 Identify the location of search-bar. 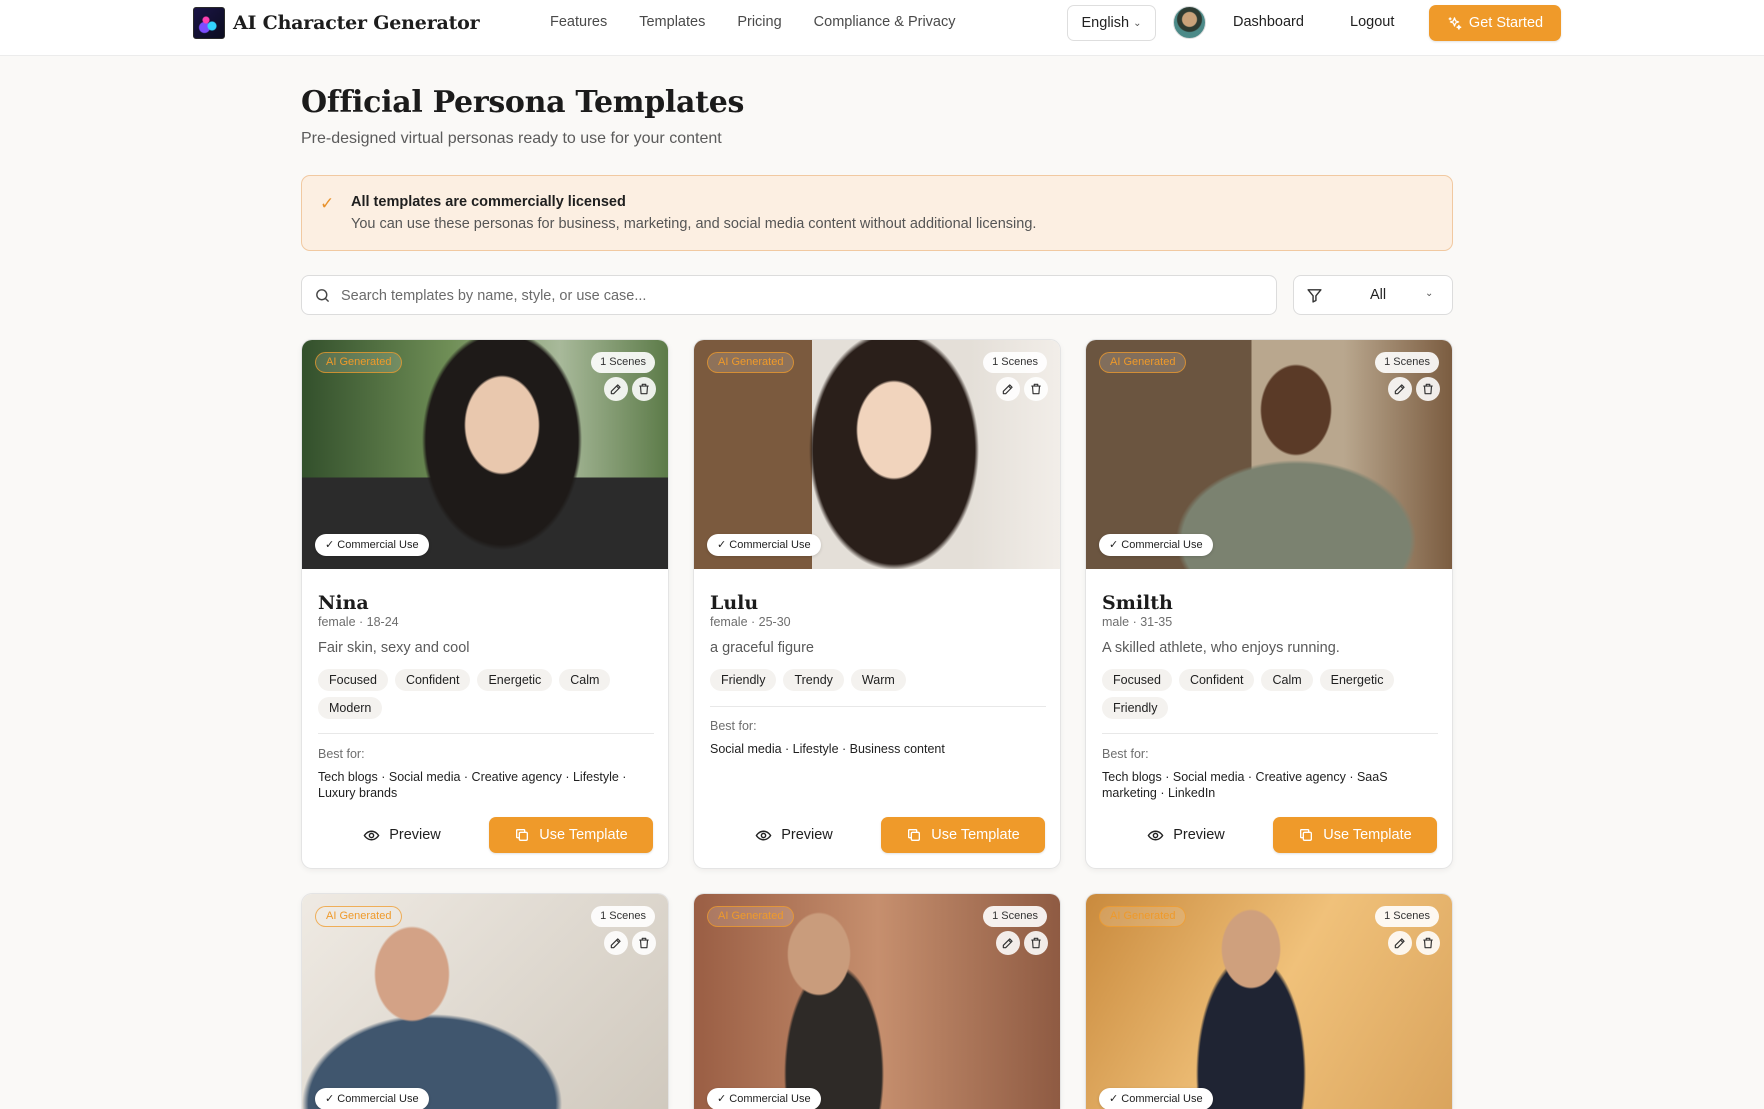
(789, 295).